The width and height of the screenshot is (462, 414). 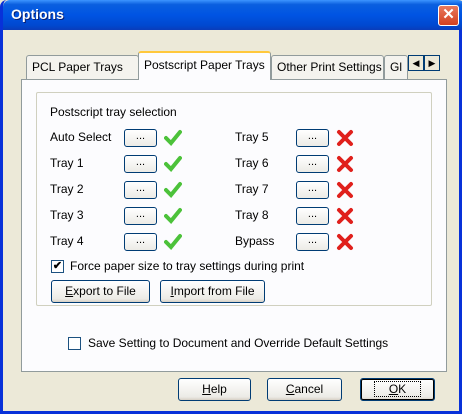 I want to click on chevron-left-icon: ◀, so click(x=416, y=63).